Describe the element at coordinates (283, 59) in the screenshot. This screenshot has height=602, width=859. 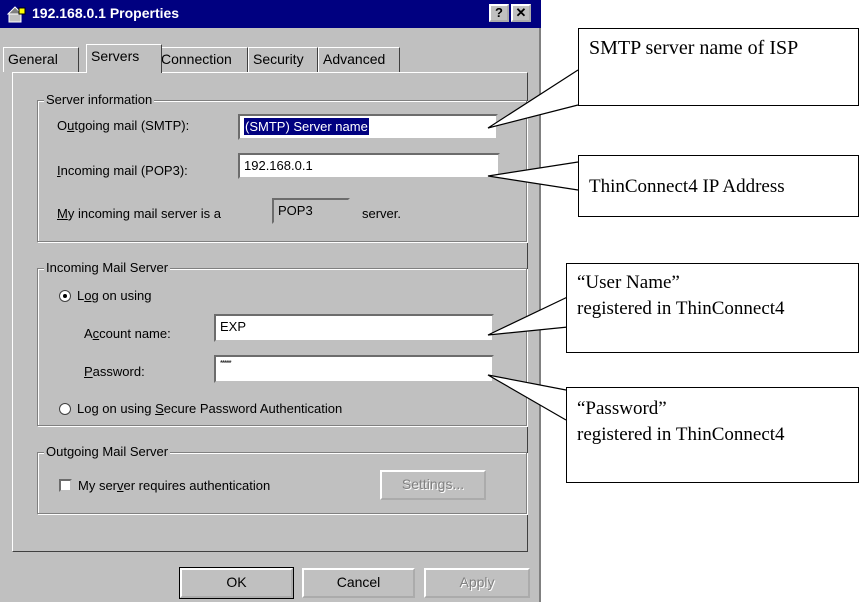
I see `tab-security: Security` at that location.